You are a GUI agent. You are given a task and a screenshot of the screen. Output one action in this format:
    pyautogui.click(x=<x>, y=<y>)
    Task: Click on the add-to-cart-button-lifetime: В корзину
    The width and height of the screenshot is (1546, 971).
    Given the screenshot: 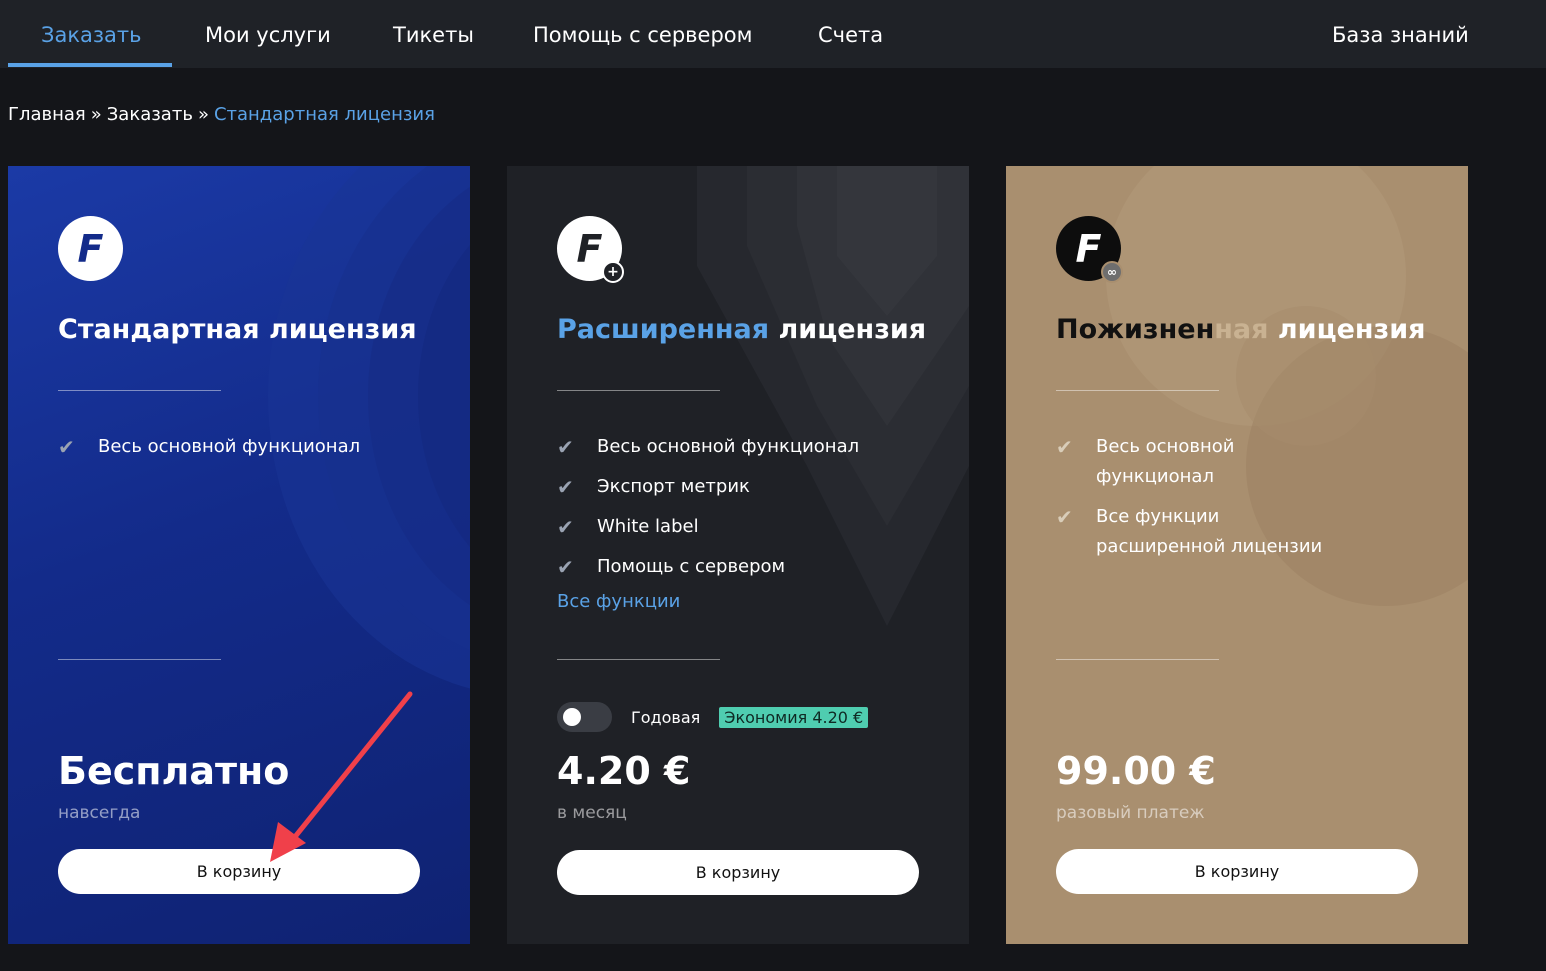 What is the action you would take?
    pyautogui.click(x=1237, y=871)
    